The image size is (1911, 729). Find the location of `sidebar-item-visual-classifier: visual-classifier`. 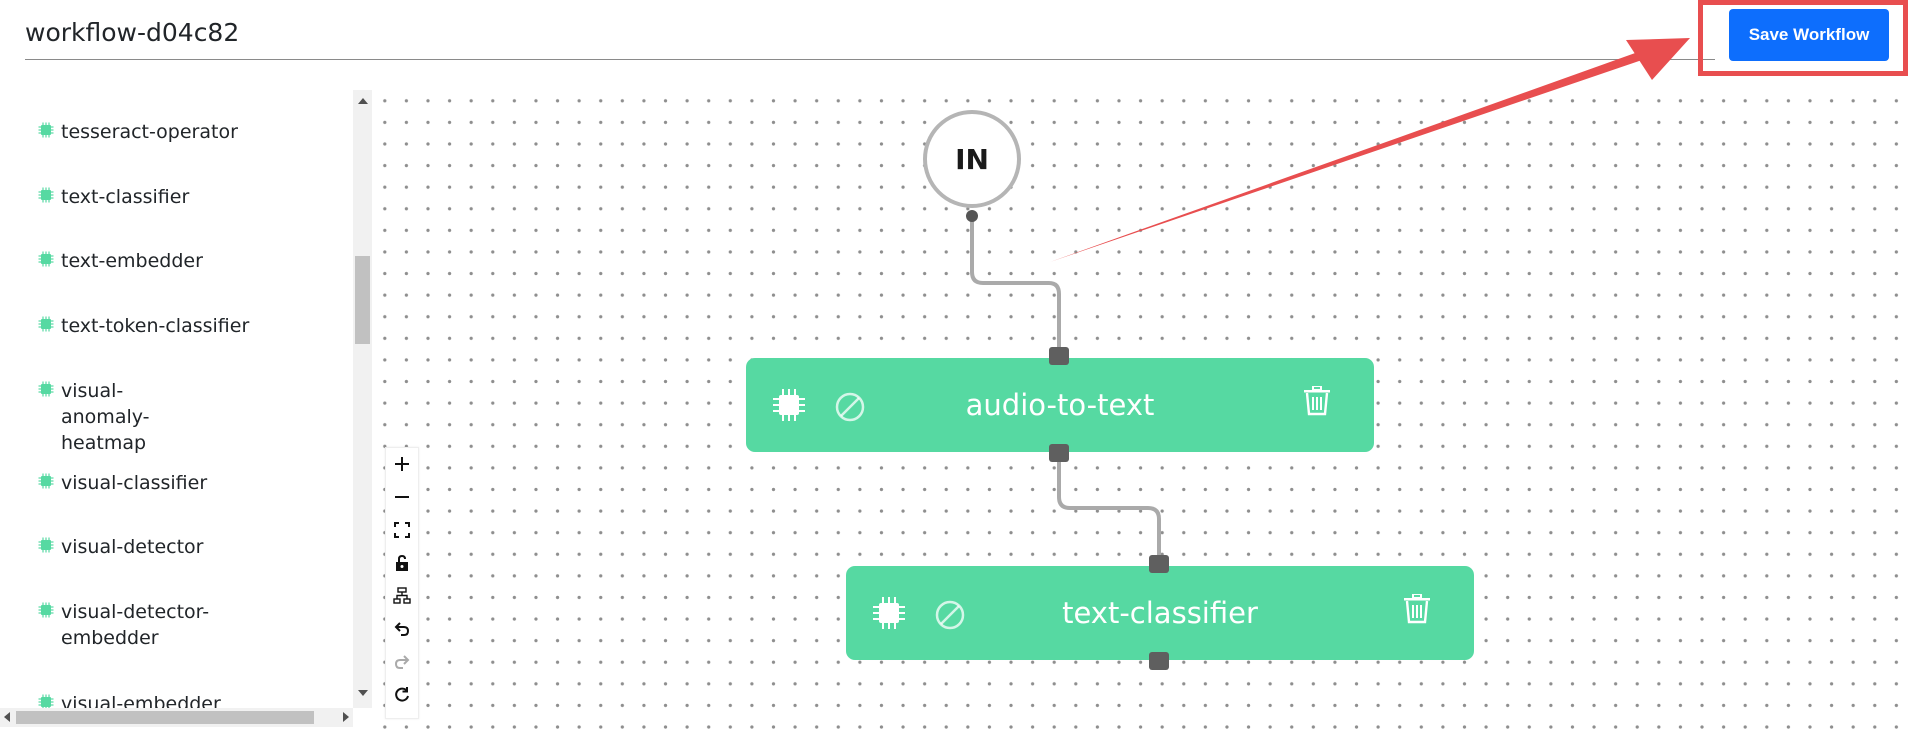

sidebar-item-visual-classifier: visual-classifier is located at coordinates (122, 483).